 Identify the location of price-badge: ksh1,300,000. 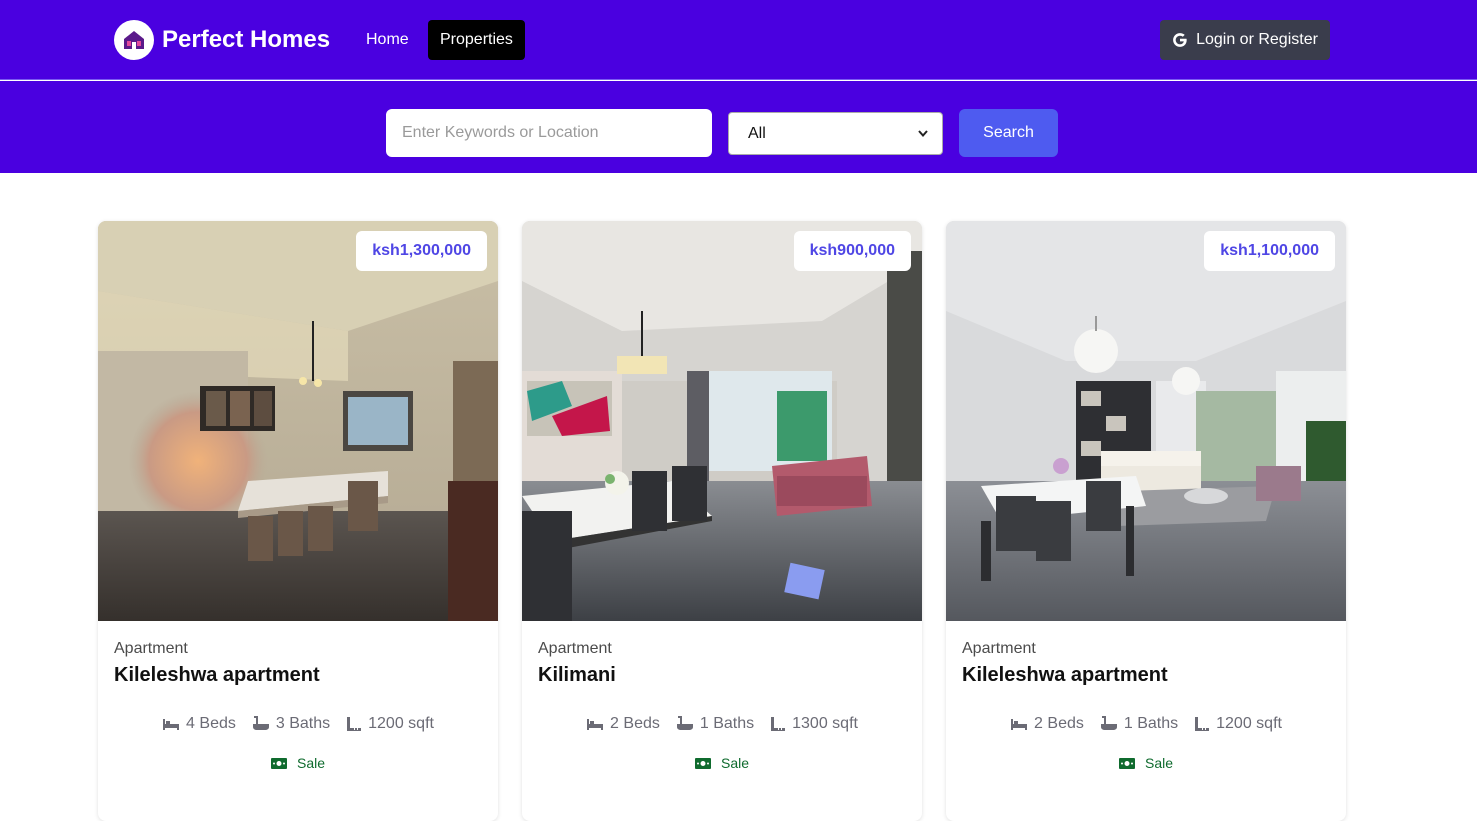
(421, 251).